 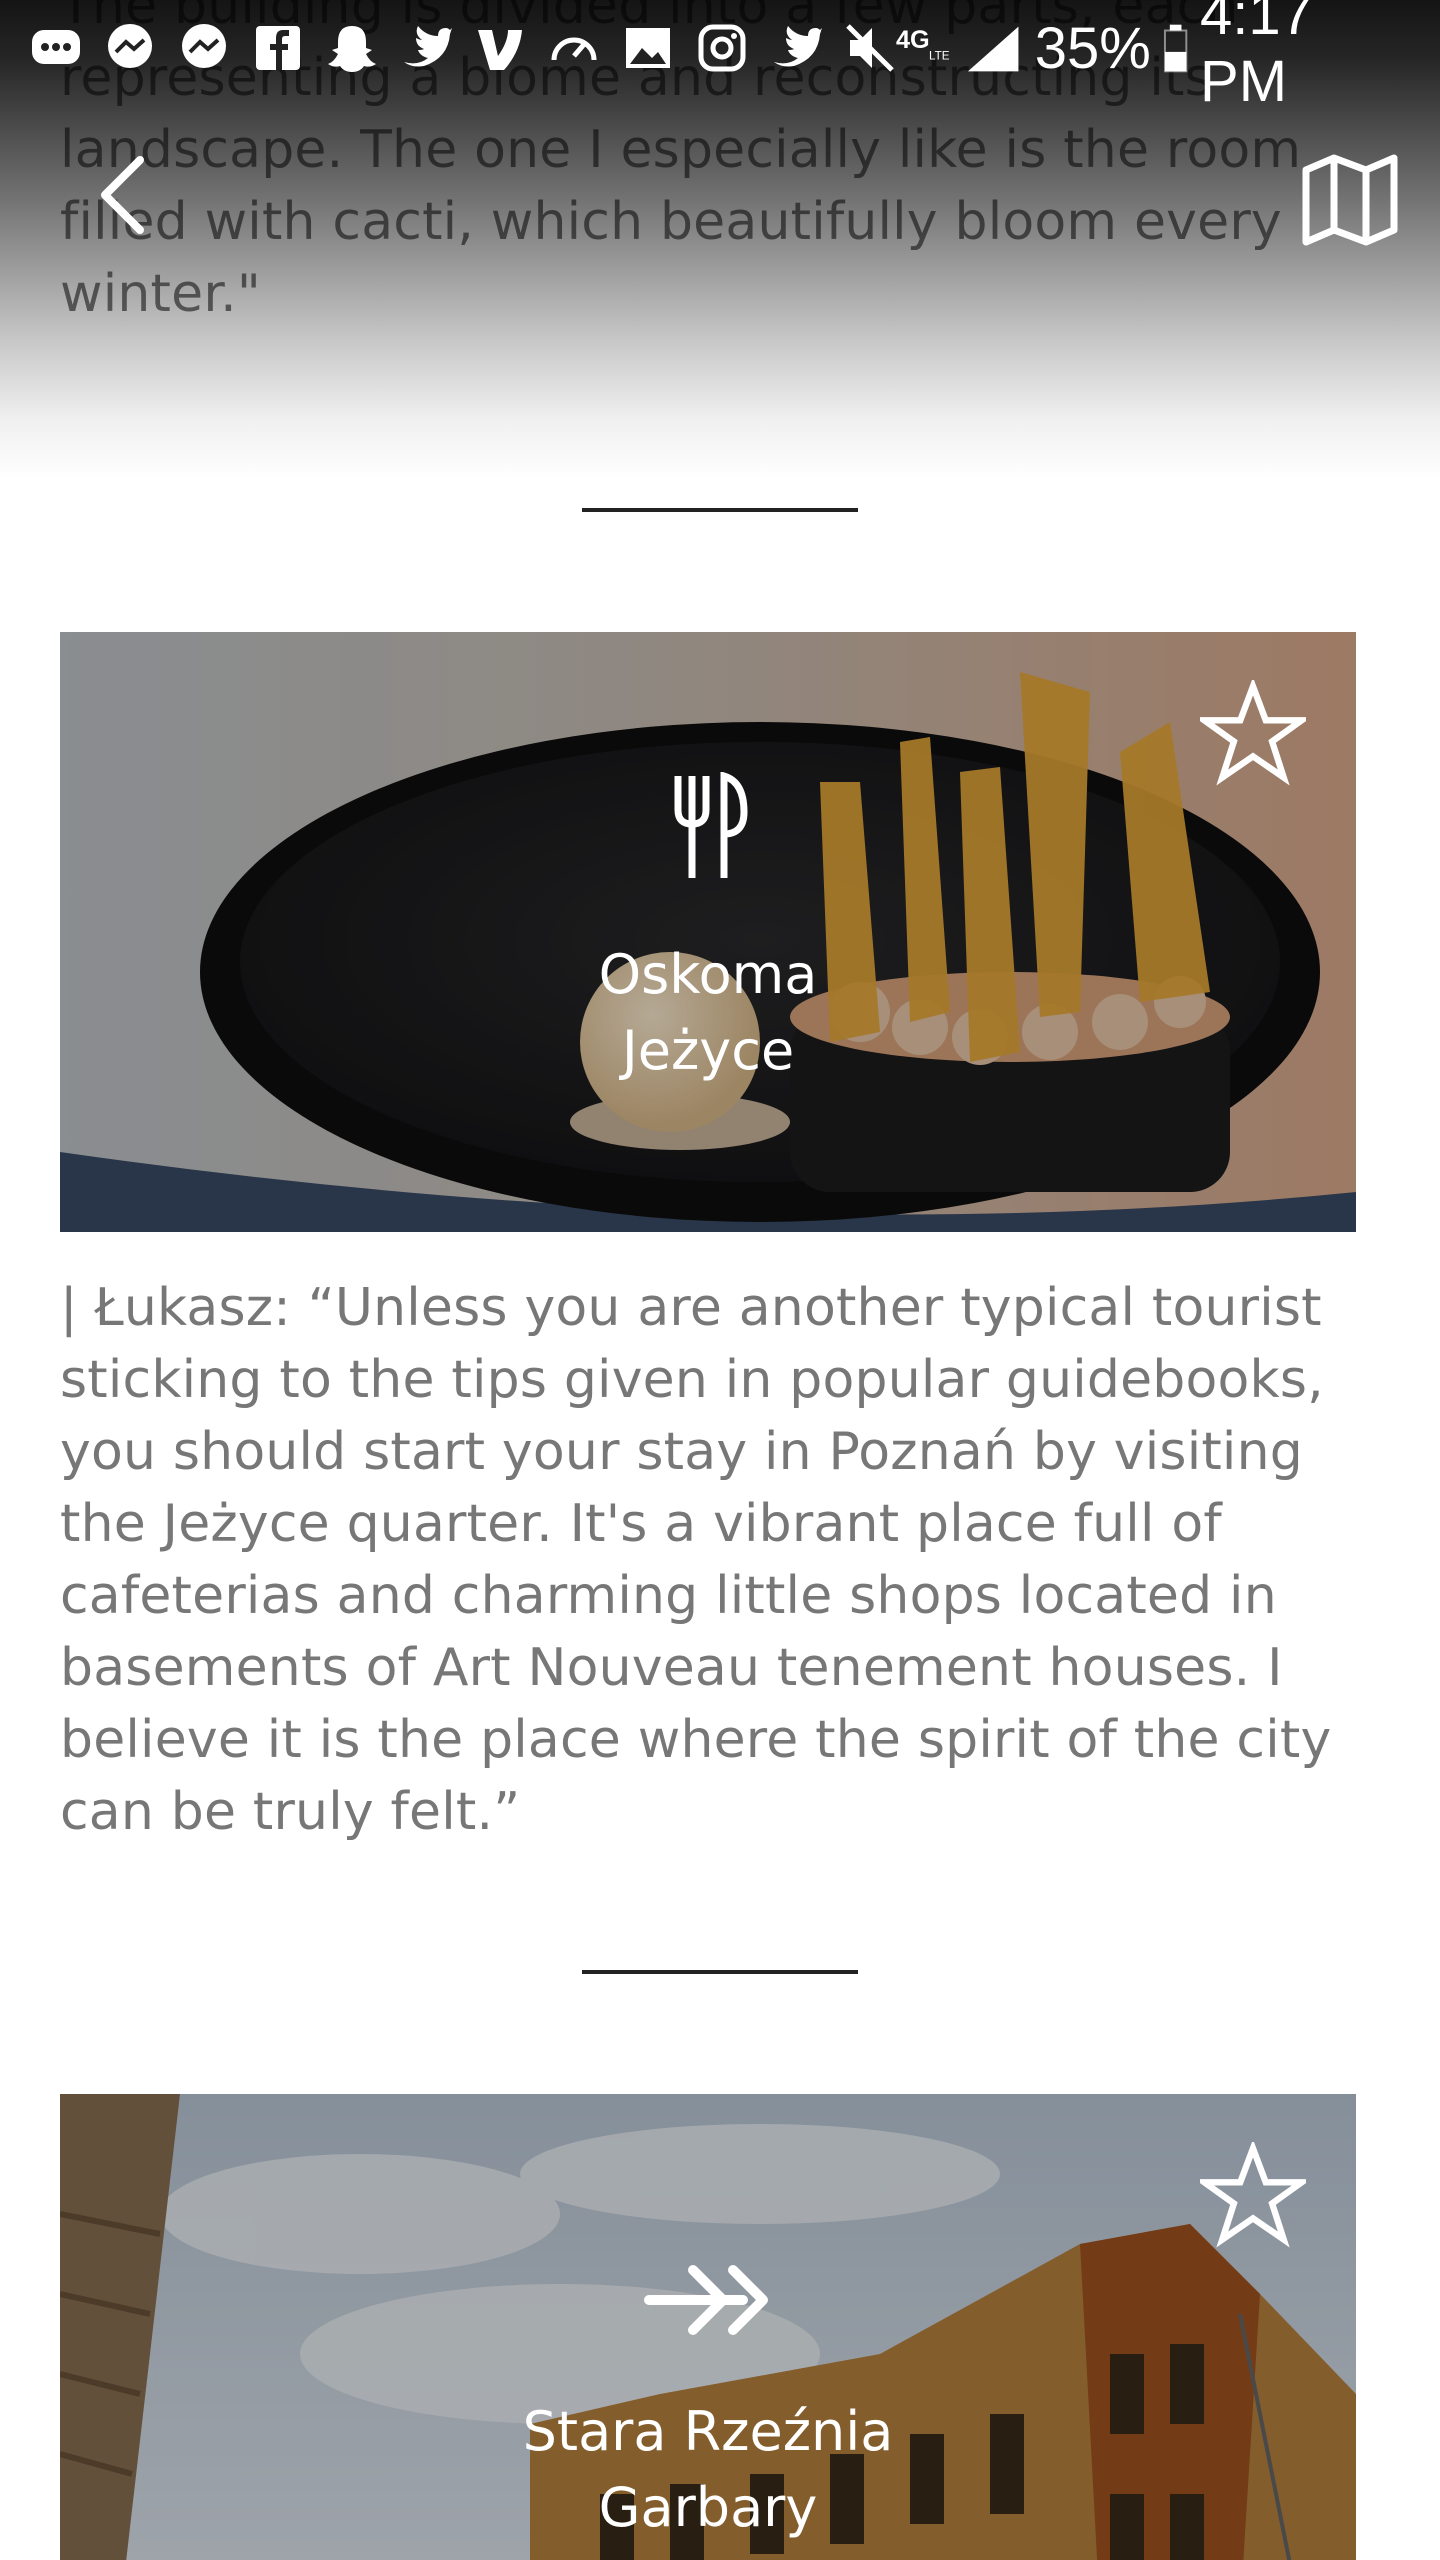 What do you see at coordinates (708, 2470) in the screenshot?
I see `place-title: Stara Rzeźnia Garbary` at bounding box center [708, 2470].